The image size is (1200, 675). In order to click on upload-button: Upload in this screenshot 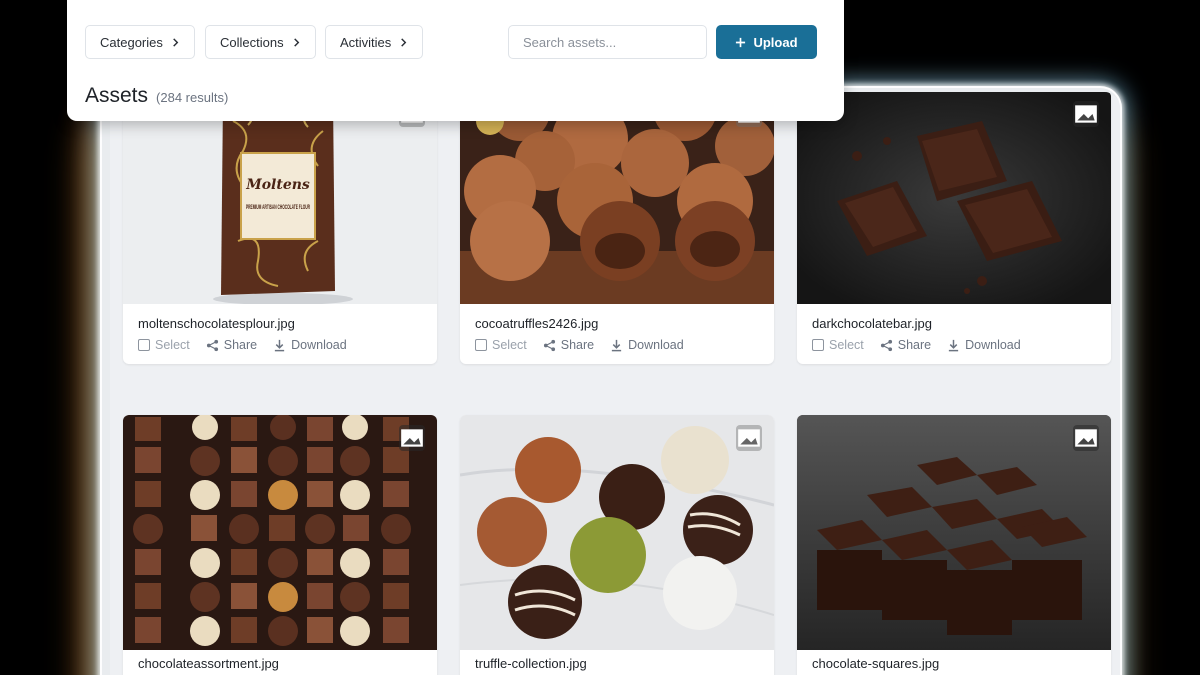, I will do `click(766, 42)`.